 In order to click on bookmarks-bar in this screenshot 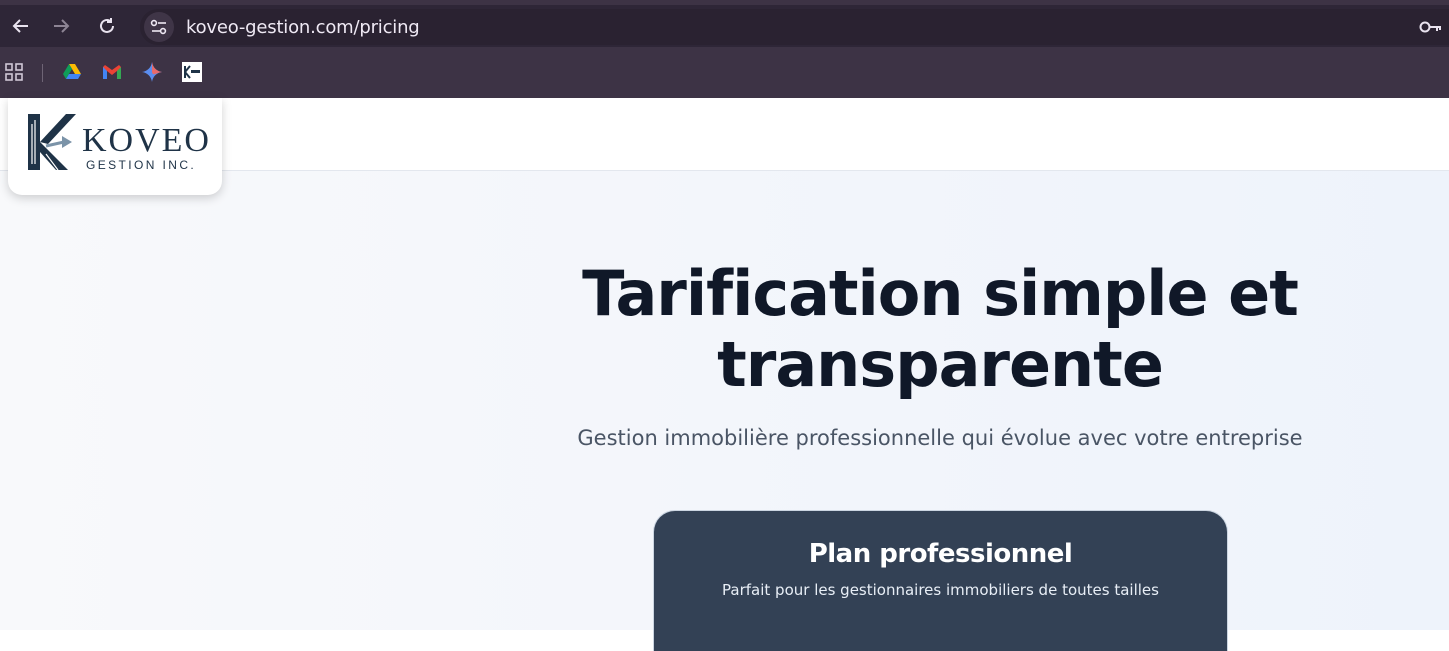, I will do `click(724, 72)`.